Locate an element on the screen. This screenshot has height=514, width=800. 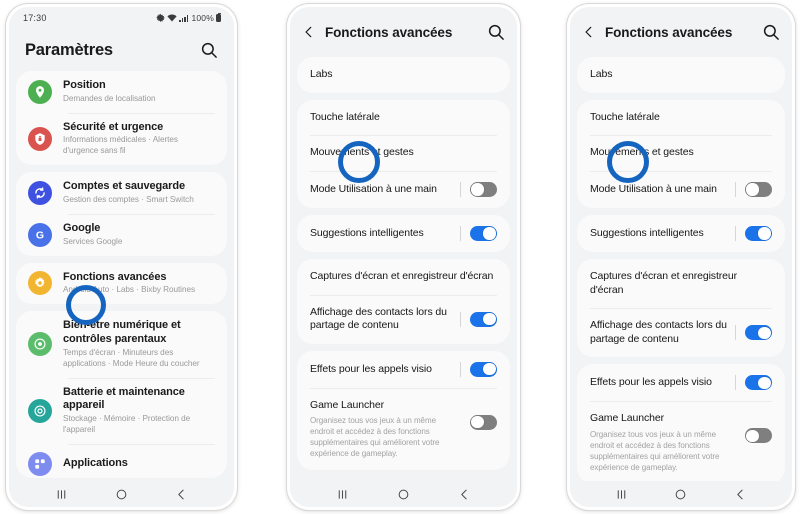
phone-3-app-bar: Fonctions avancées is located at coordinates (681, 32).